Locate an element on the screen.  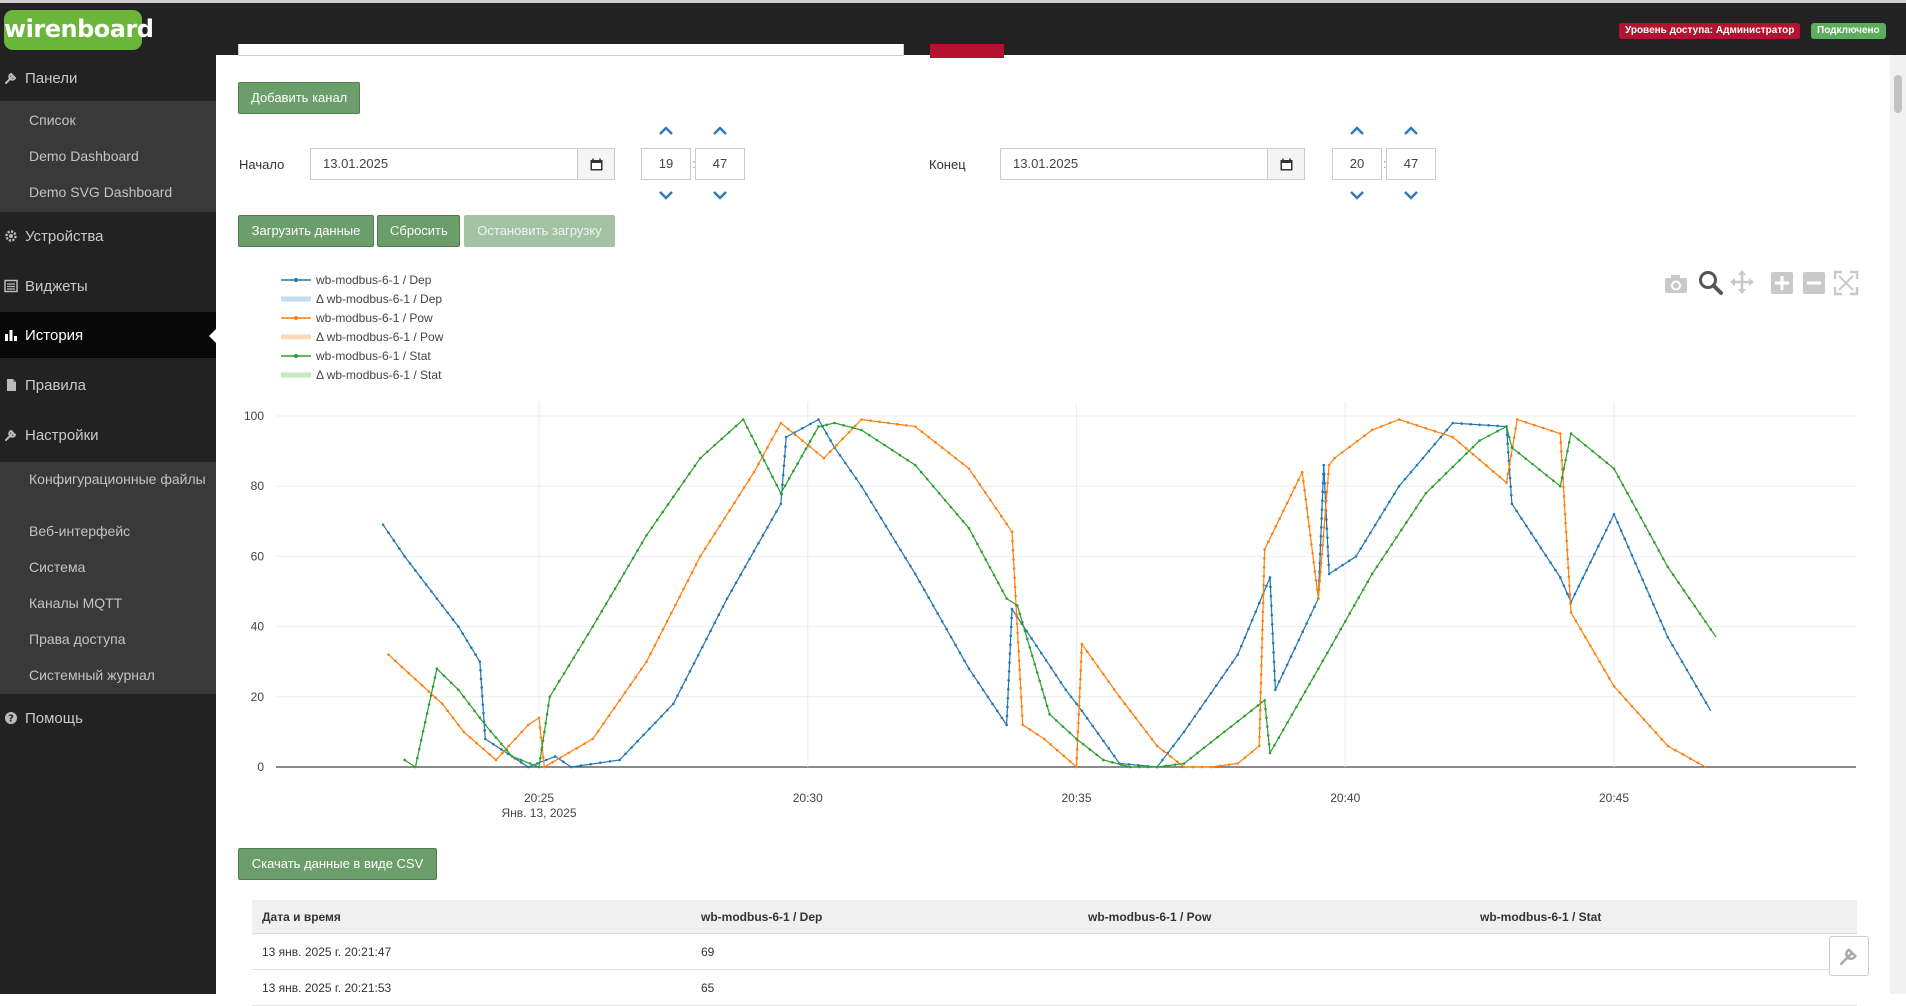
sidebar-item-help: ? Помощь is located at coordinates (108, 718).